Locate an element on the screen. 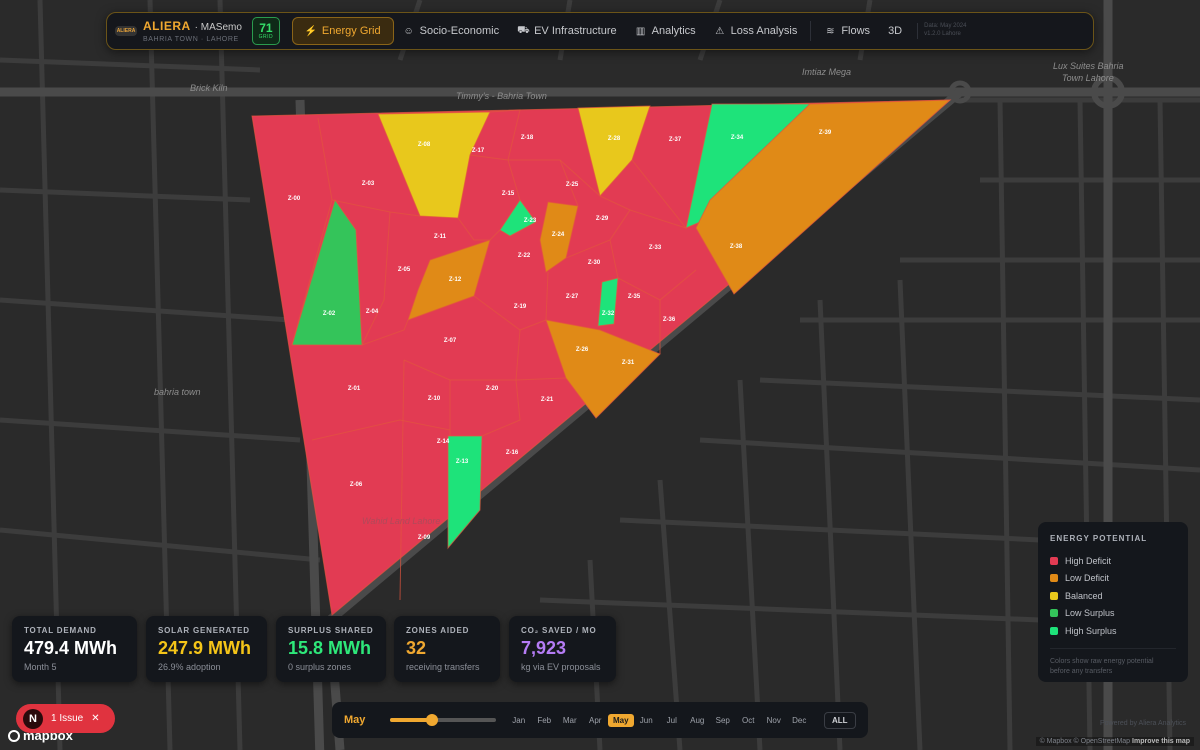 The image size is (1200, 750). grid-score-badge: 71 GRID is located at coordinates (265, 31).